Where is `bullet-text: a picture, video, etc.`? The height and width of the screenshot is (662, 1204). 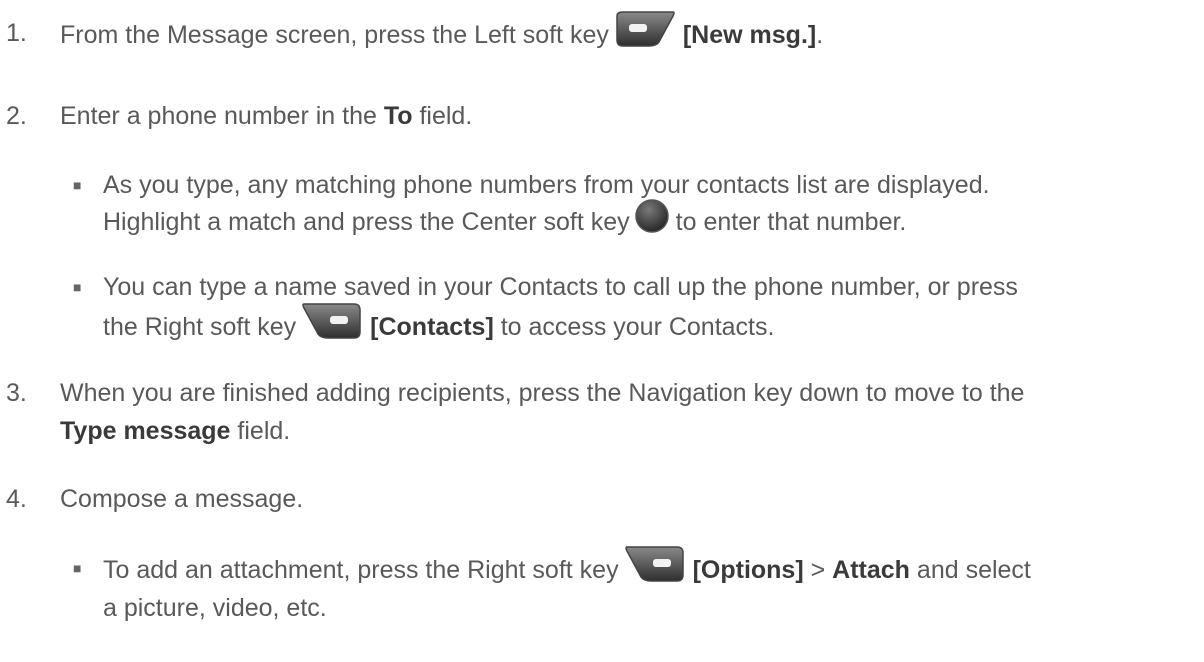 bullet-text: a picture, video, etc. is located at coordinates (215, 608).